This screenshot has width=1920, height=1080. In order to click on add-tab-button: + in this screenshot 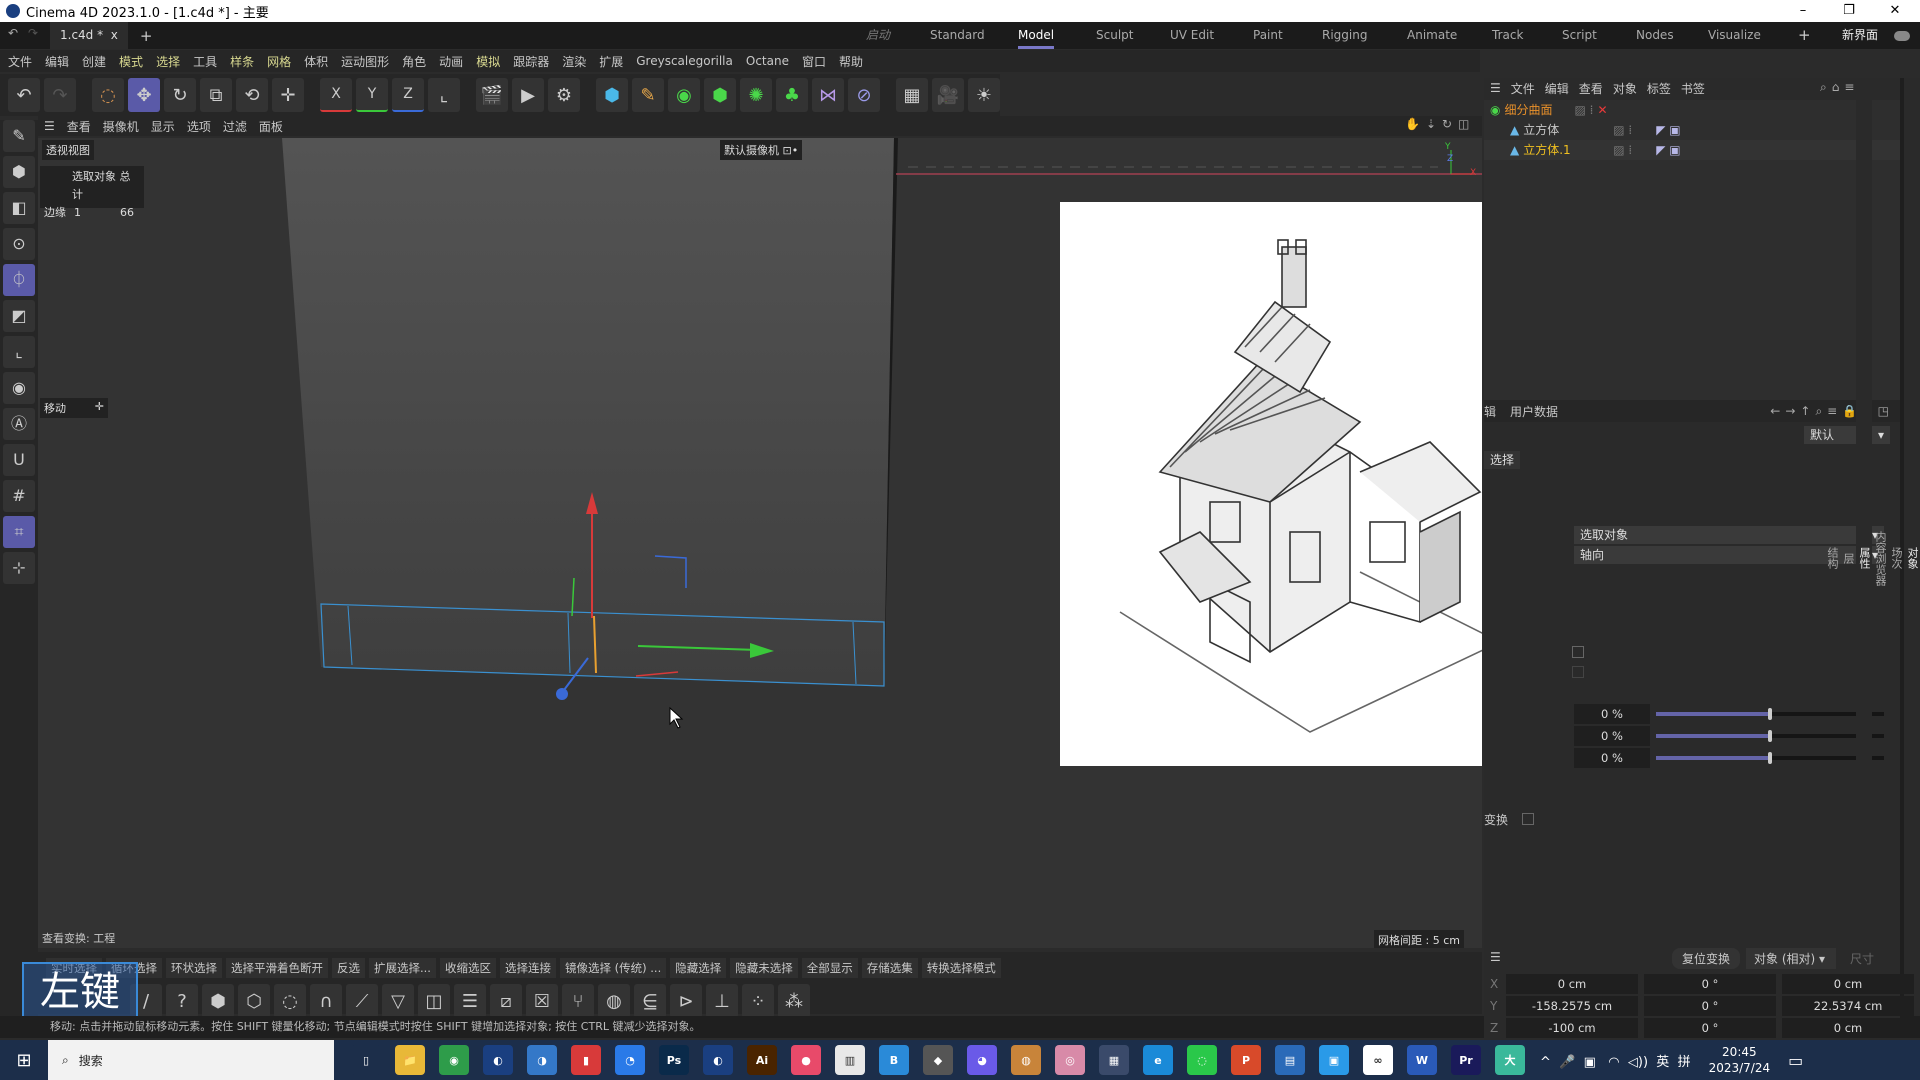, I will do `click(146, 36)`.